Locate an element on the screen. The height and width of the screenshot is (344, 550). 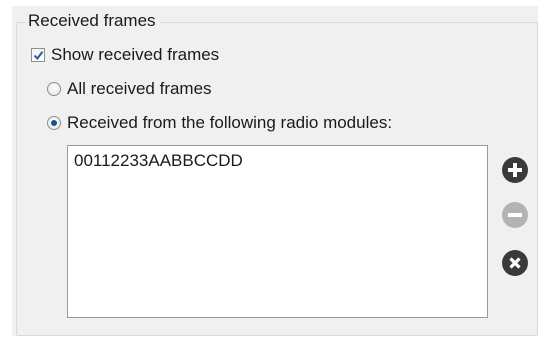
plus-circle-icon is located at coordinates (515, 170).